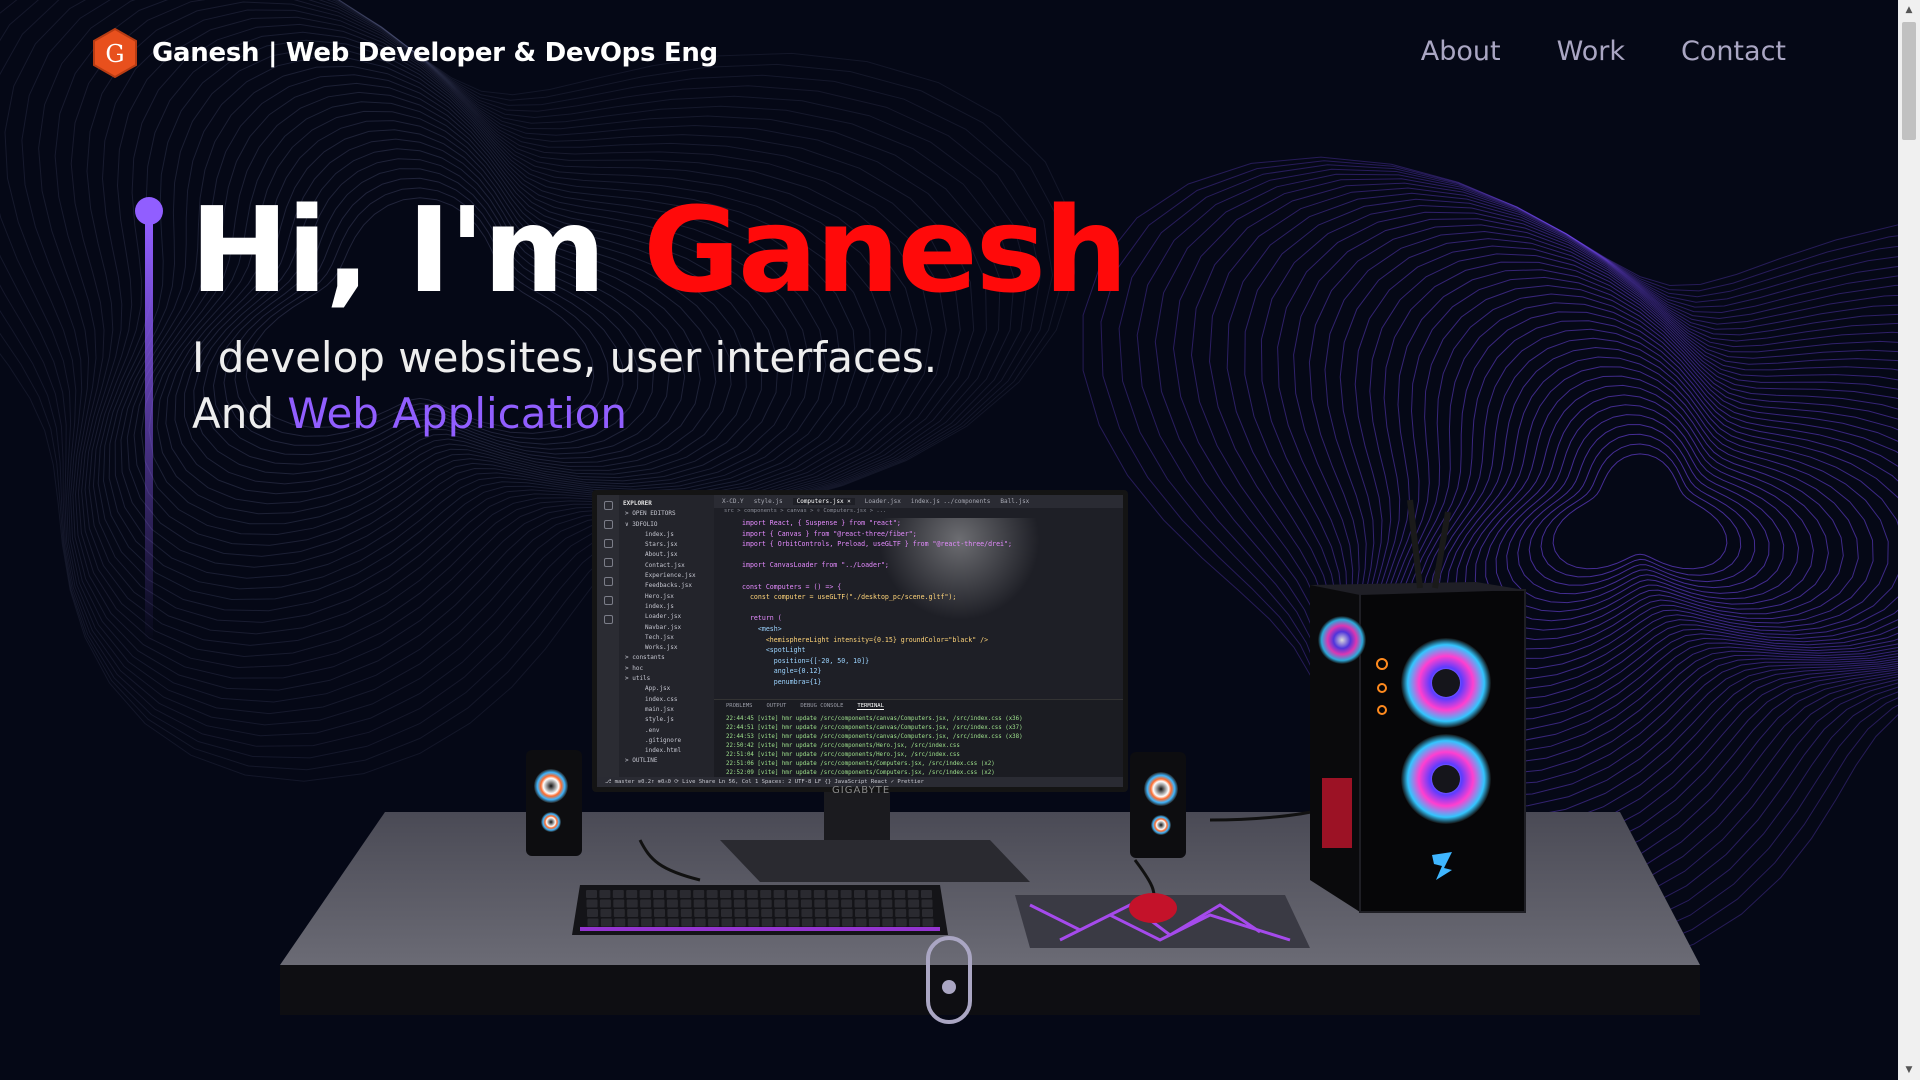  What do you see at coordinates (815, 565) in the screenshot?
I see `code-line: import CanvasLoader from "../Loader";` at bounding box center [815, 565].